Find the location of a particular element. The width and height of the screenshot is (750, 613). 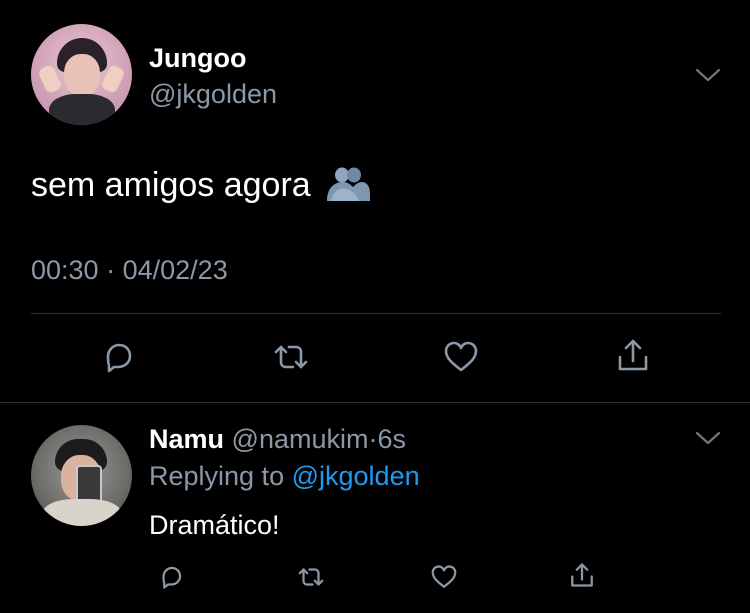

hugging-people-icon is located at coordinates (348, 184).